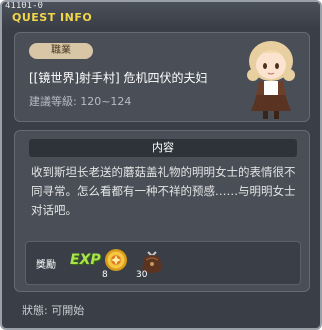 This screenshot has width=322, height=330. What do you see at coordinates (163, 263) in the screenshot?
I see `reward-box: 獎勵 EXP 8 30` at bounding box center [163, 263].